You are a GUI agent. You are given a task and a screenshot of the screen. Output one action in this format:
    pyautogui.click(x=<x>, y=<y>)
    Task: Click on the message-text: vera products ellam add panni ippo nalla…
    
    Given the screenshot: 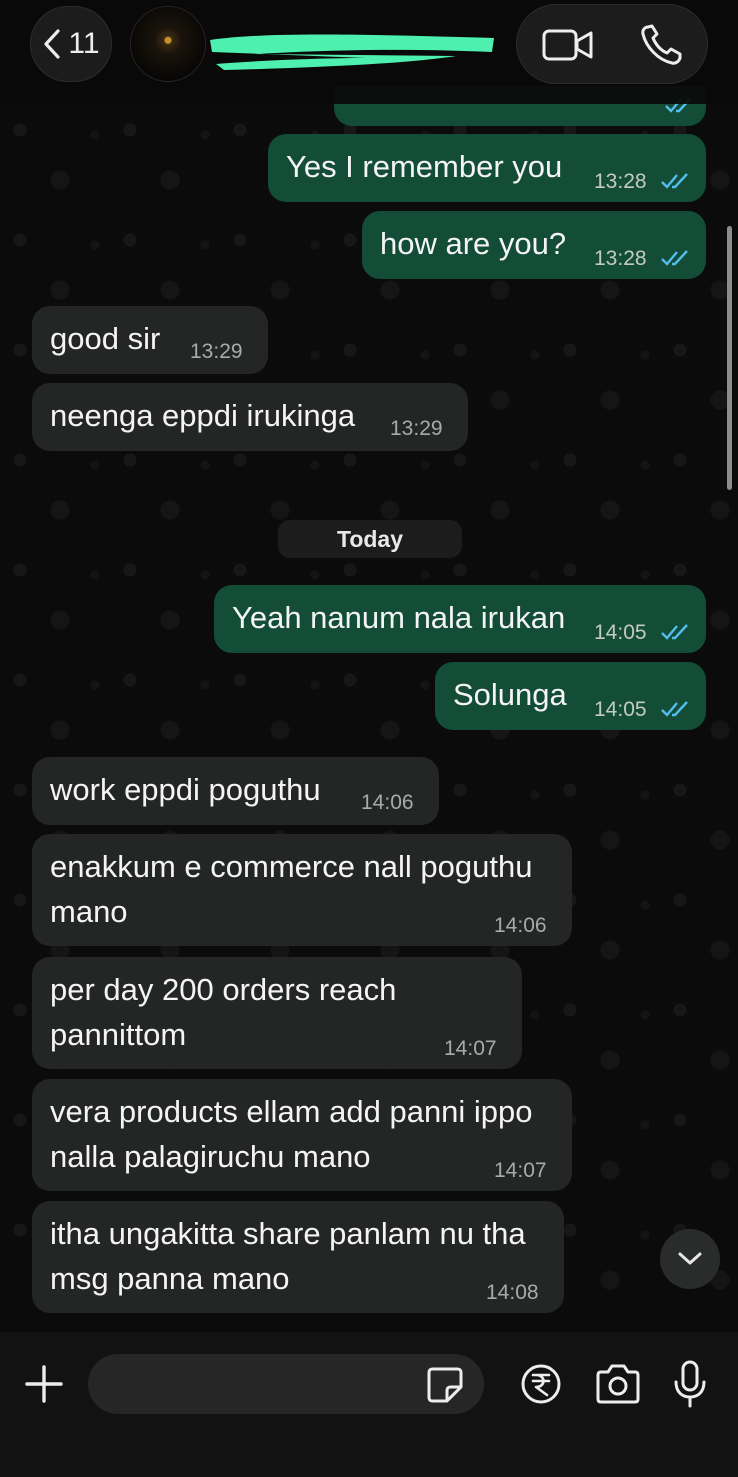 What is the action you would take?
    pyautogui.click(x=291, y=1134)
    